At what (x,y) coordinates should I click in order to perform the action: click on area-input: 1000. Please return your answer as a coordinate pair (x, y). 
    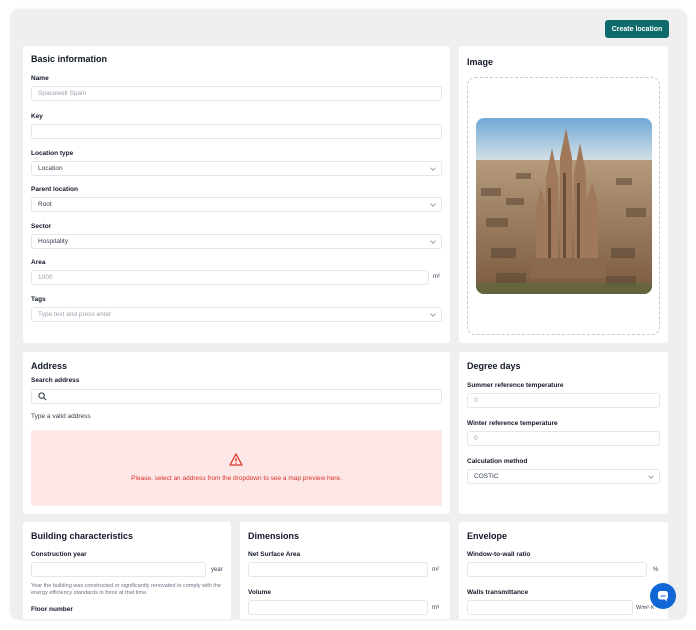
    Looking at the image, I should click on (230, 277).